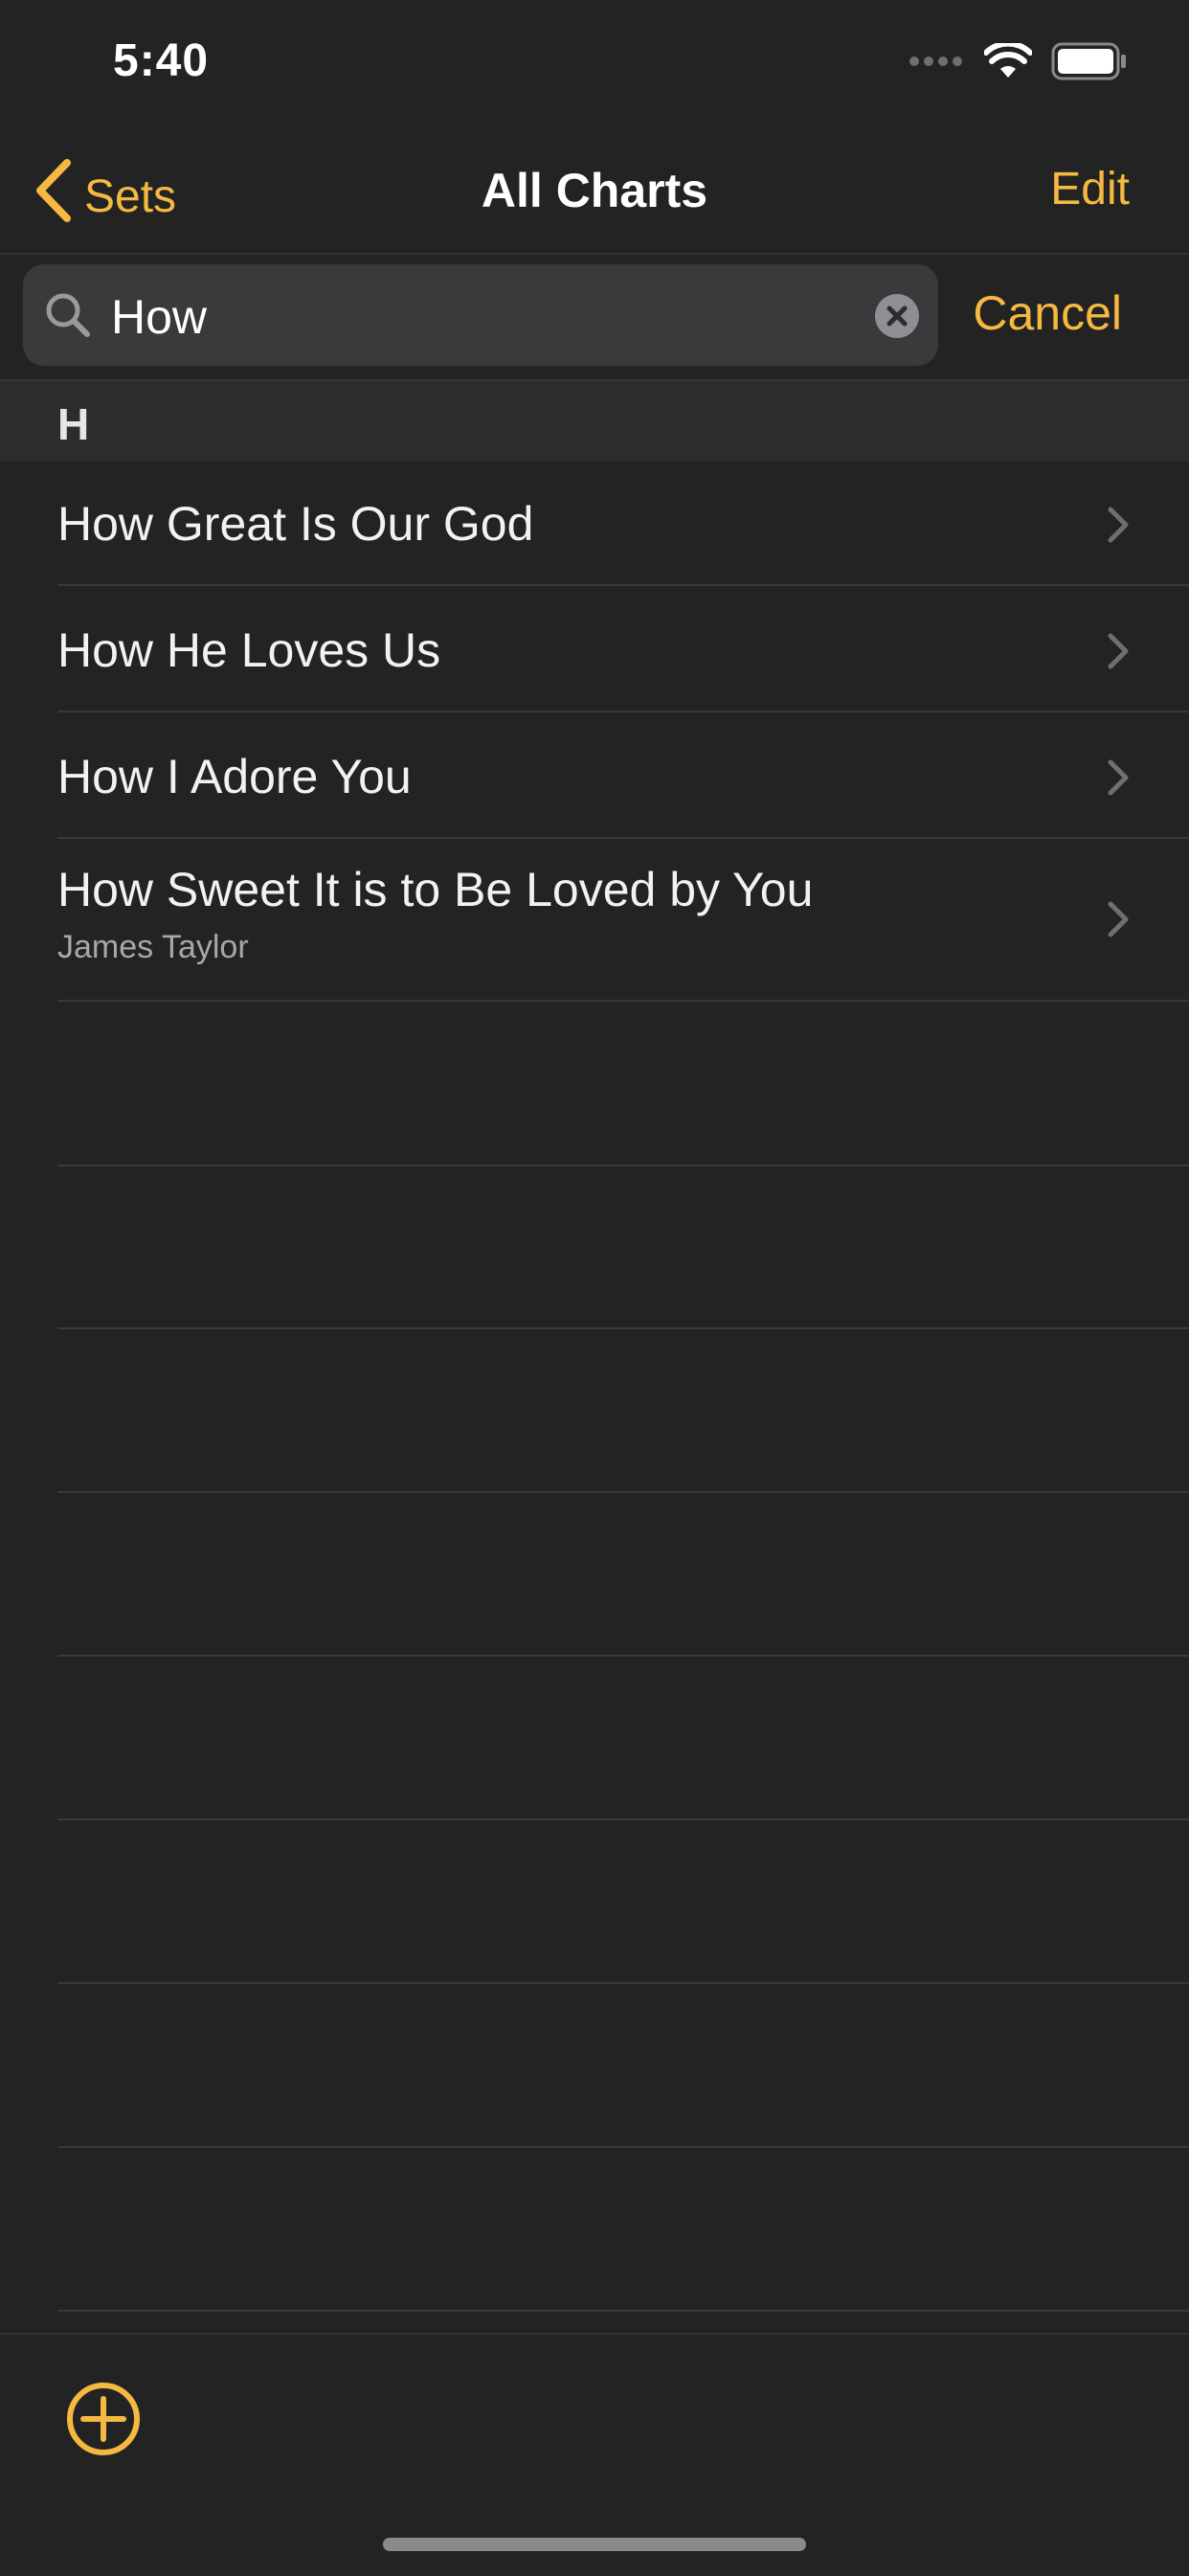 The width and height of the screenshot is (1189, 2576). I want to click on navigation-bar: Sets All Charts Edit, so click(594, 189).